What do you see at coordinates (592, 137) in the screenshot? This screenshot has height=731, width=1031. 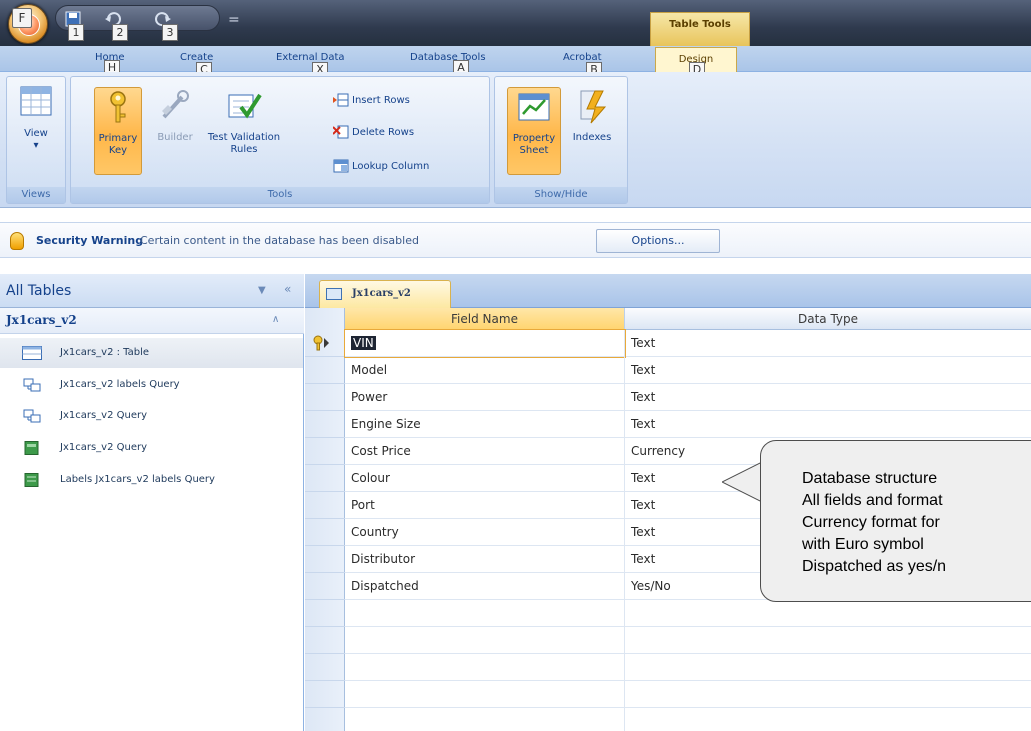 I see `indexes-label: Indexes` at bounding box center [592, 137].